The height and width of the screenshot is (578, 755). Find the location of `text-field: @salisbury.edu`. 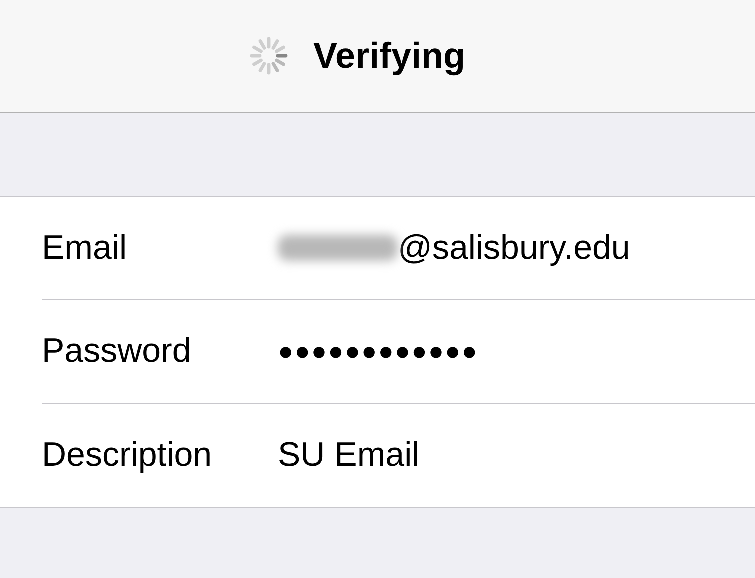

text-field: @salisbury.edu is located at coordinates (514, 248).